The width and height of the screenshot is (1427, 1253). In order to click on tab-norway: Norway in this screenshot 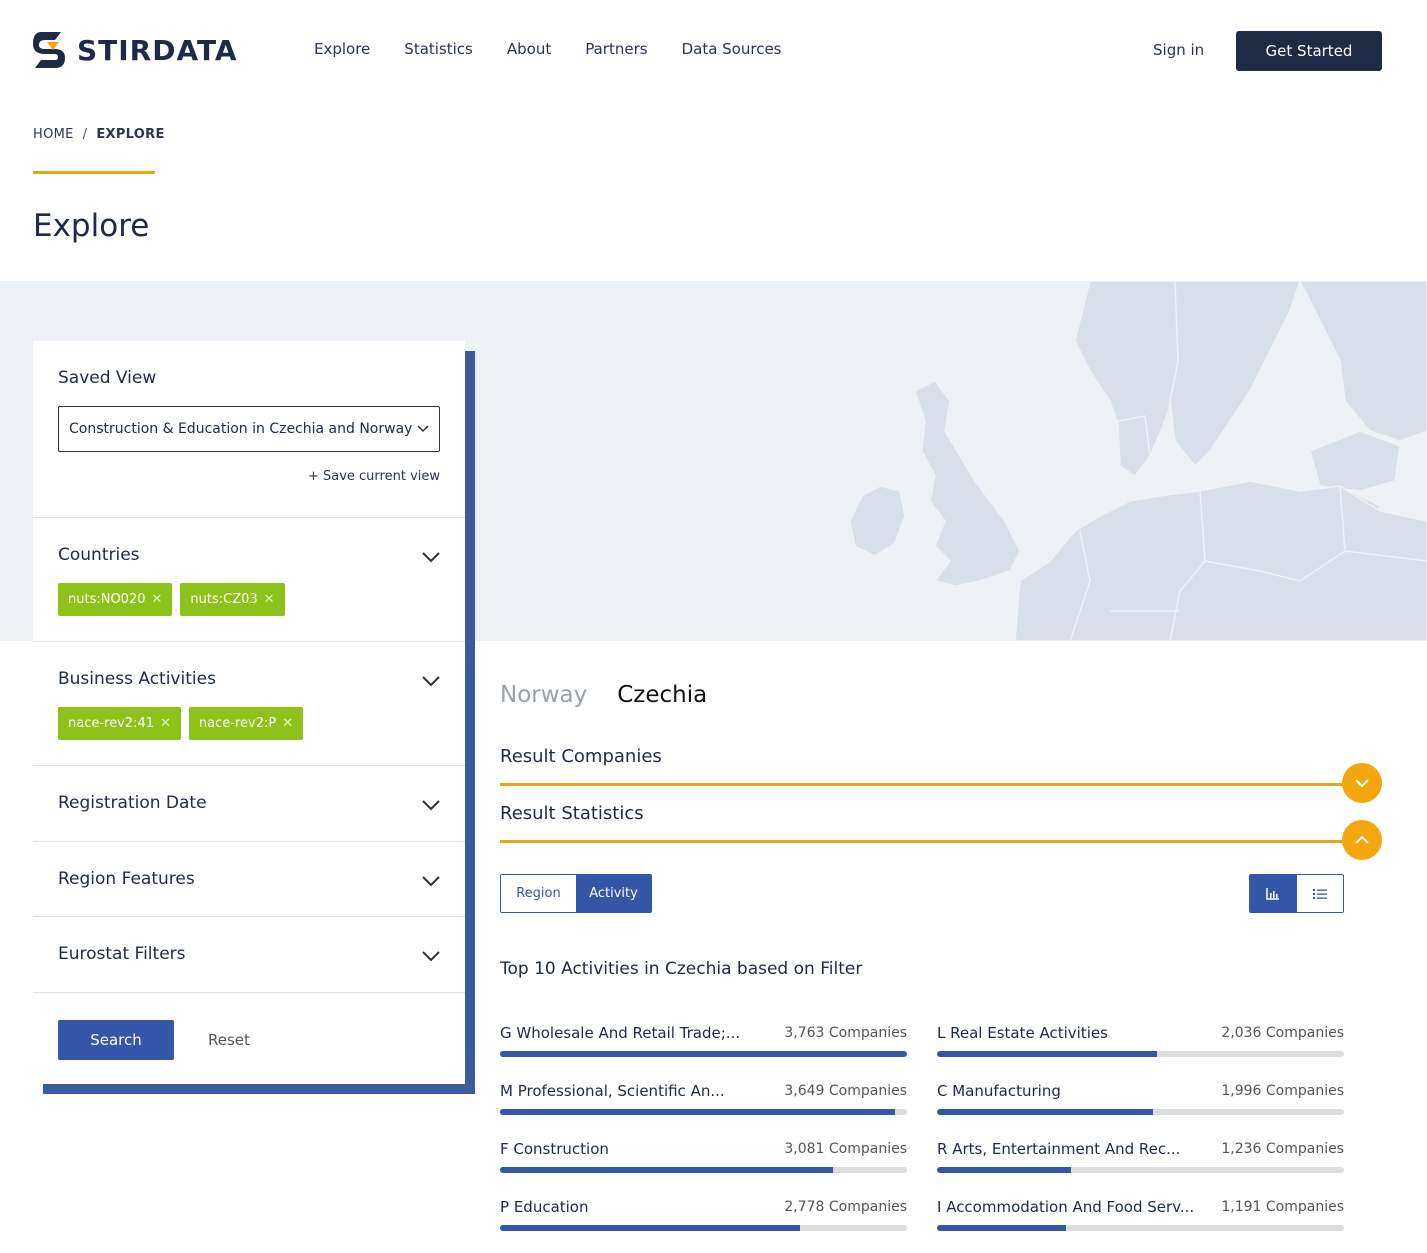, I will do `click(543, 695)`.